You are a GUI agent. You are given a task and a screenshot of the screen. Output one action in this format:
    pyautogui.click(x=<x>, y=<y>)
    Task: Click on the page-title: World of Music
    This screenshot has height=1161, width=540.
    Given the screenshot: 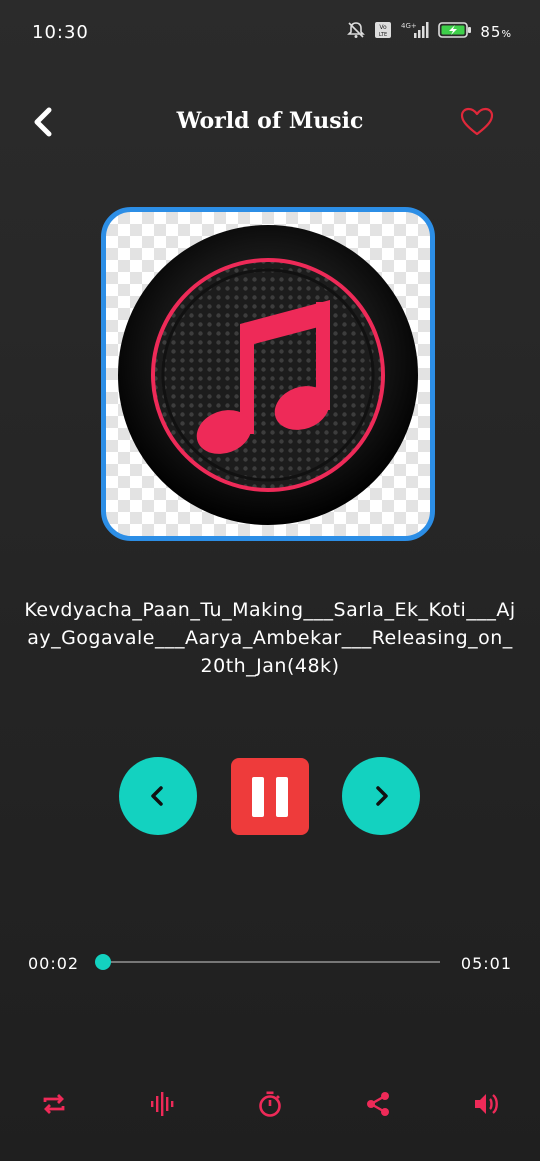 What is the action you would take?
    pyautogui.click(x=270, y=121)
    